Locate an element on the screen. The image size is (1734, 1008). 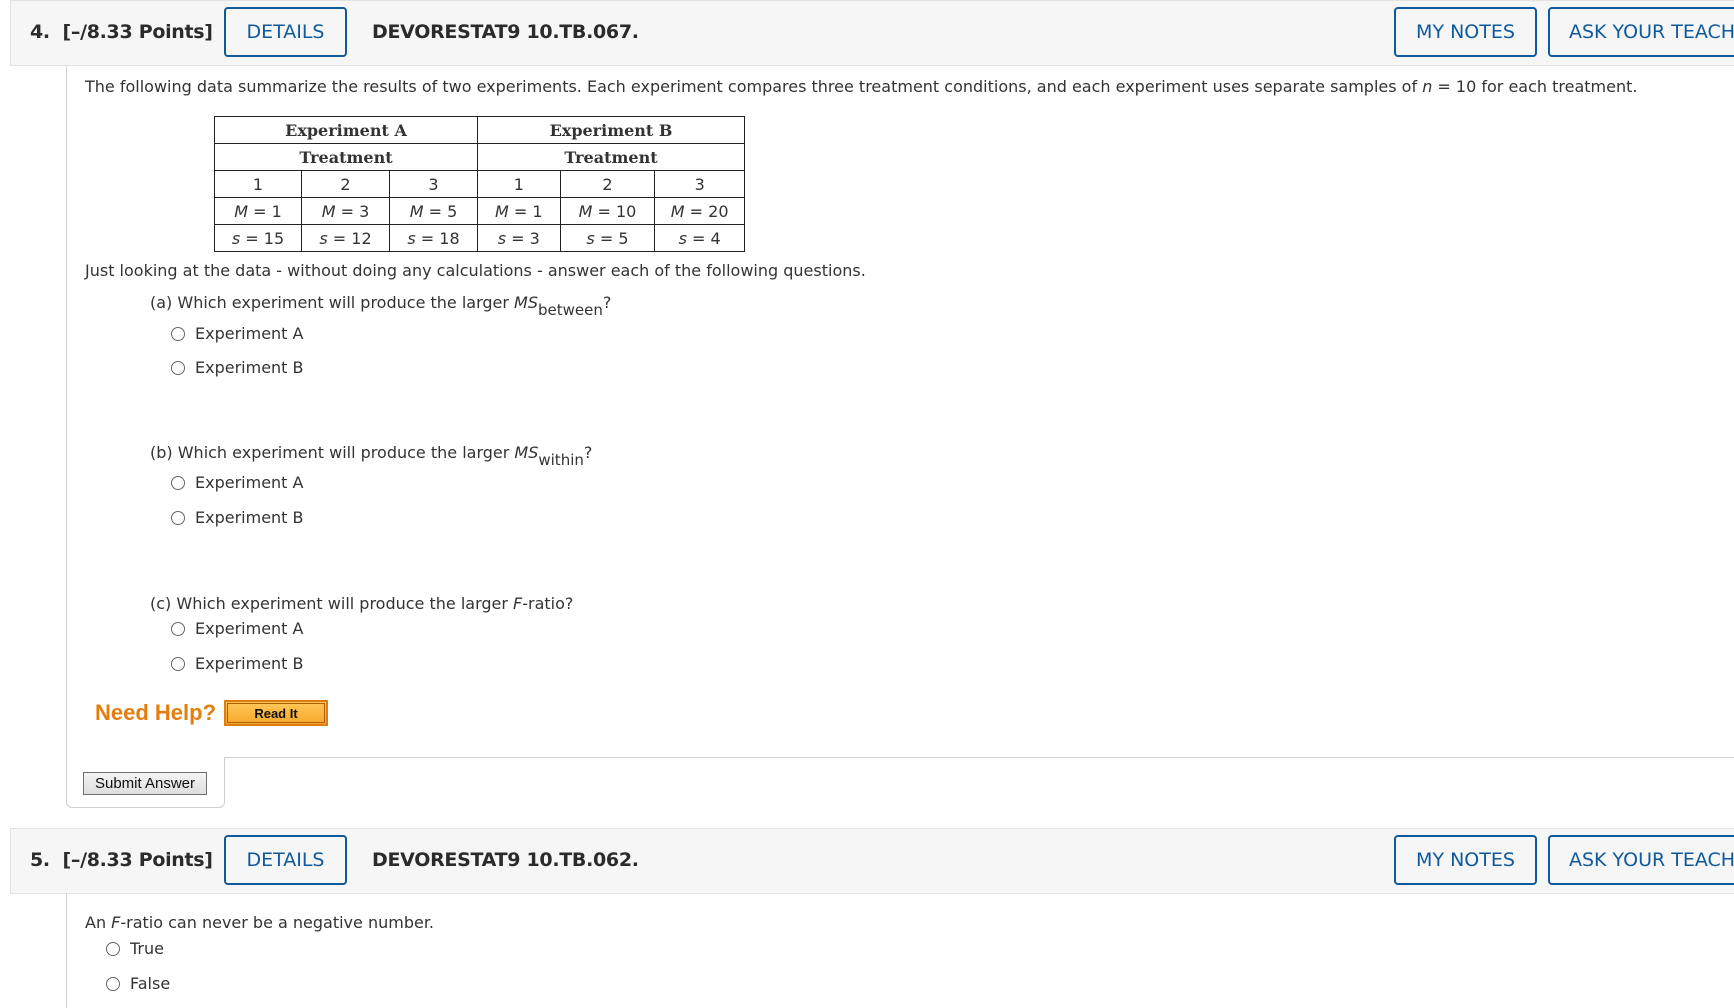
part-a-option-b: Experiment B is located at coordinates (237, 367).